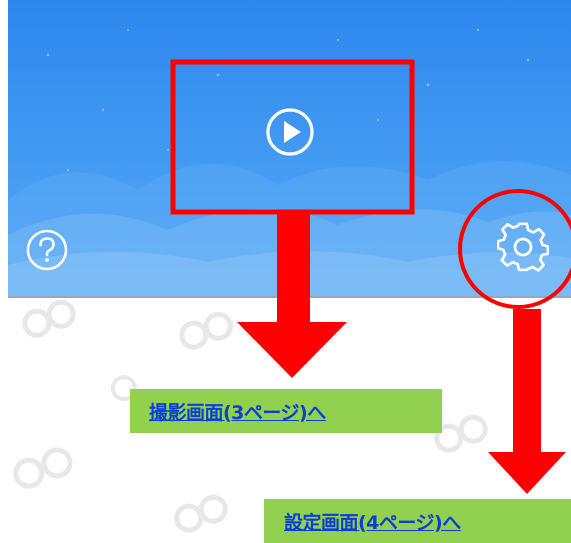 This screenshot has height=543, width=571. I want to click on settings-highlight-circle, so click(514, 249).